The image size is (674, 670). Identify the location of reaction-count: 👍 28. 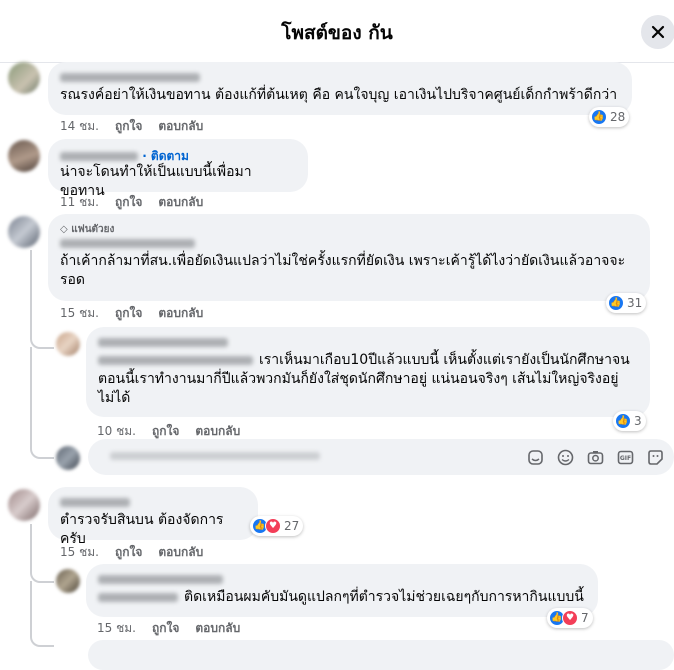
(609, 117).